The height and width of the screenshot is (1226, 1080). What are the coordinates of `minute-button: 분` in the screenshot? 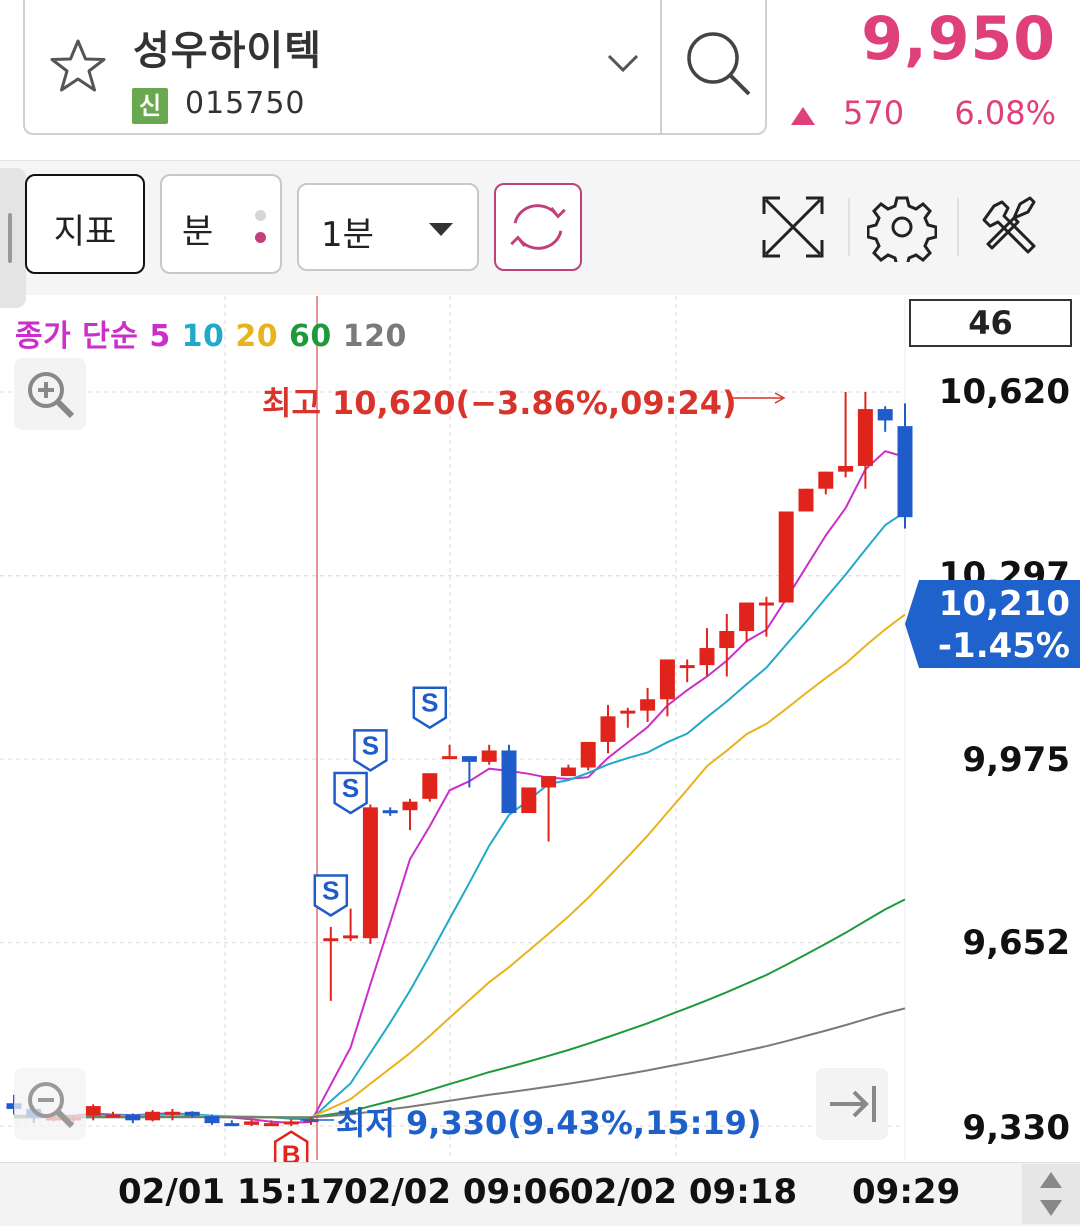 It's located at (221, 224).